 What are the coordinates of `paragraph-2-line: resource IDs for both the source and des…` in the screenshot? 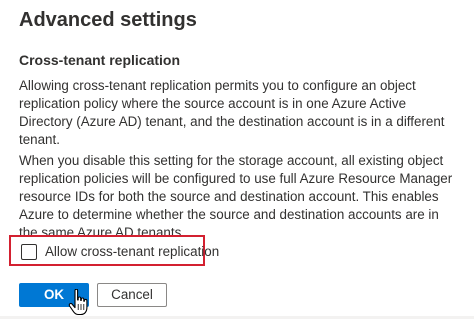 It's located at (229, 196).